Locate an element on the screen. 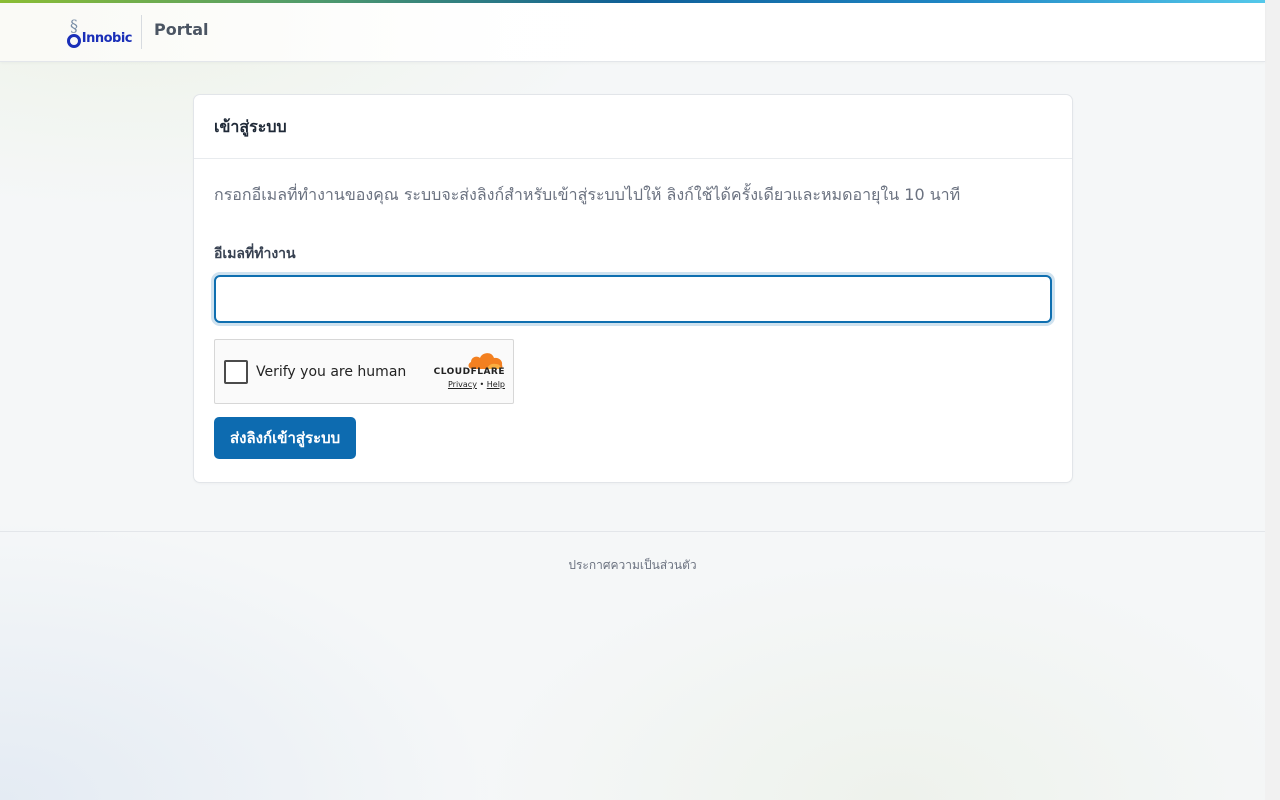 Image resolution: width=1280 pixels, height=800 pixels. logo-text: Innobic is located at coordinates (107, 38).